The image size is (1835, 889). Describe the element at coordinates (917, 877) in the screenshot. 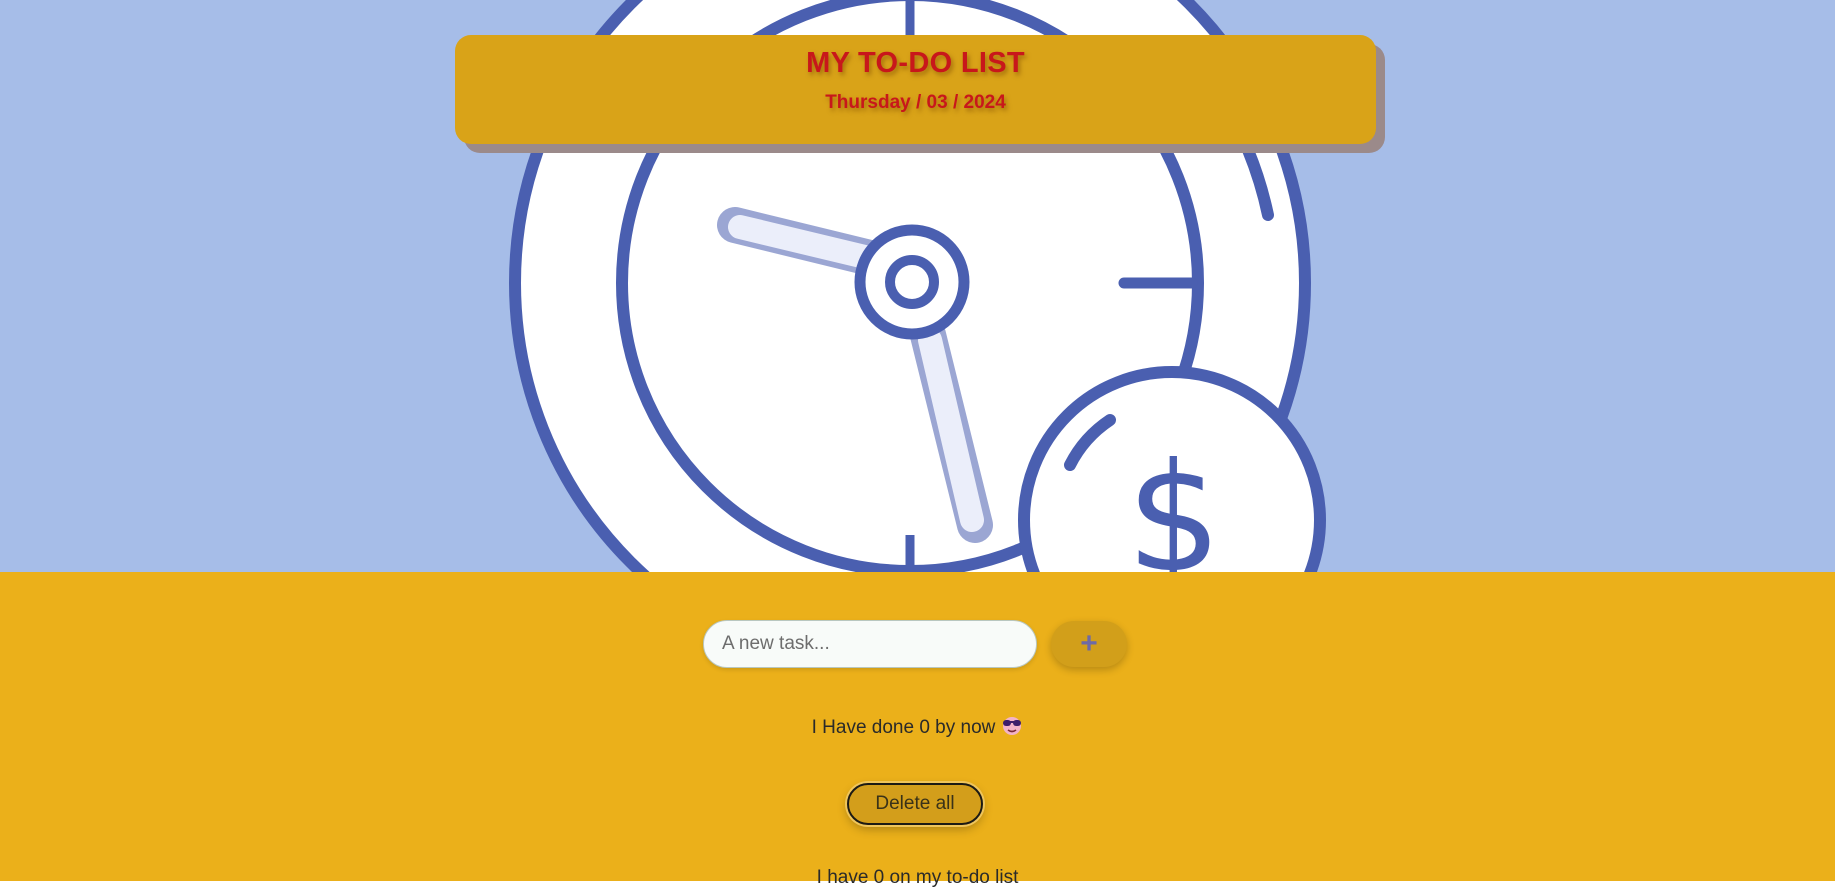

I see `todo-counter: I have 0 on my to-do list` at that location.